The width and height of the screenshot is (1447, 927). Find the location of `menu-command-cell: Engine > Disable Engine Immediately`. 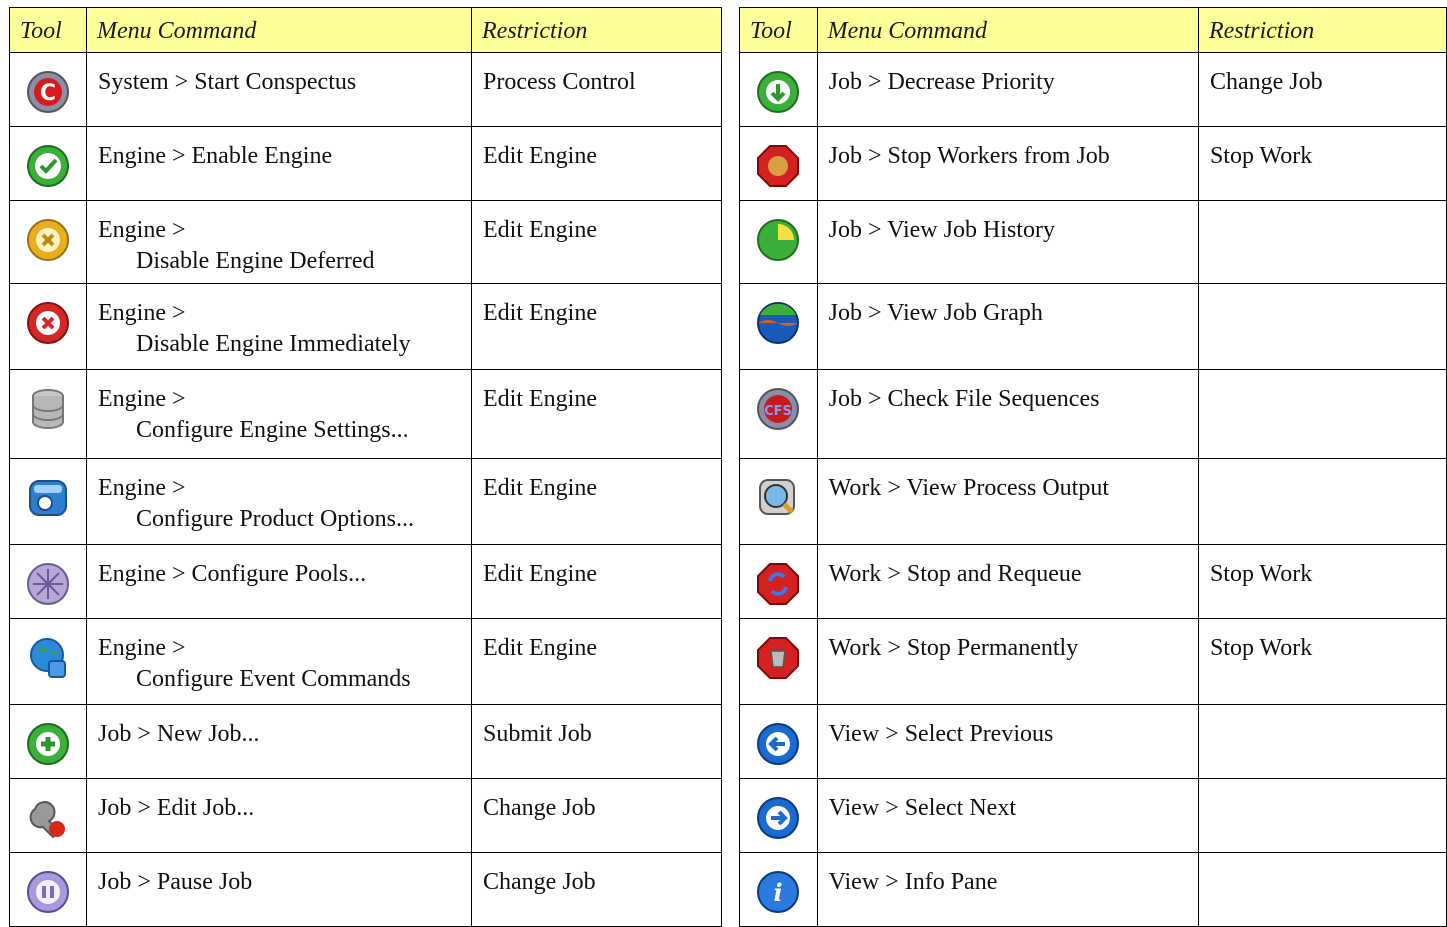

menu-command-cell: Engine > Disable Engine Immediately is located at coordinates (279, 326).